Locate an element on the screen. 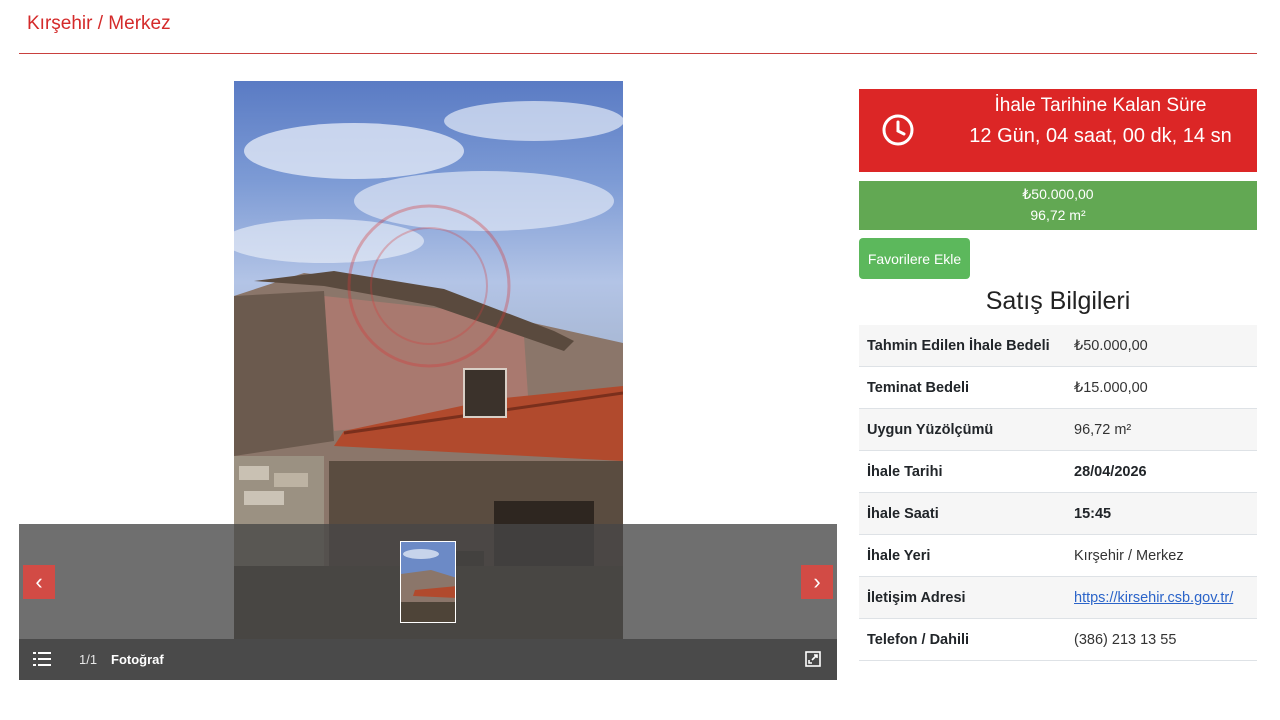 The image size is (1280, 720). fullscreen-icon is located at coordinates (813, 659).